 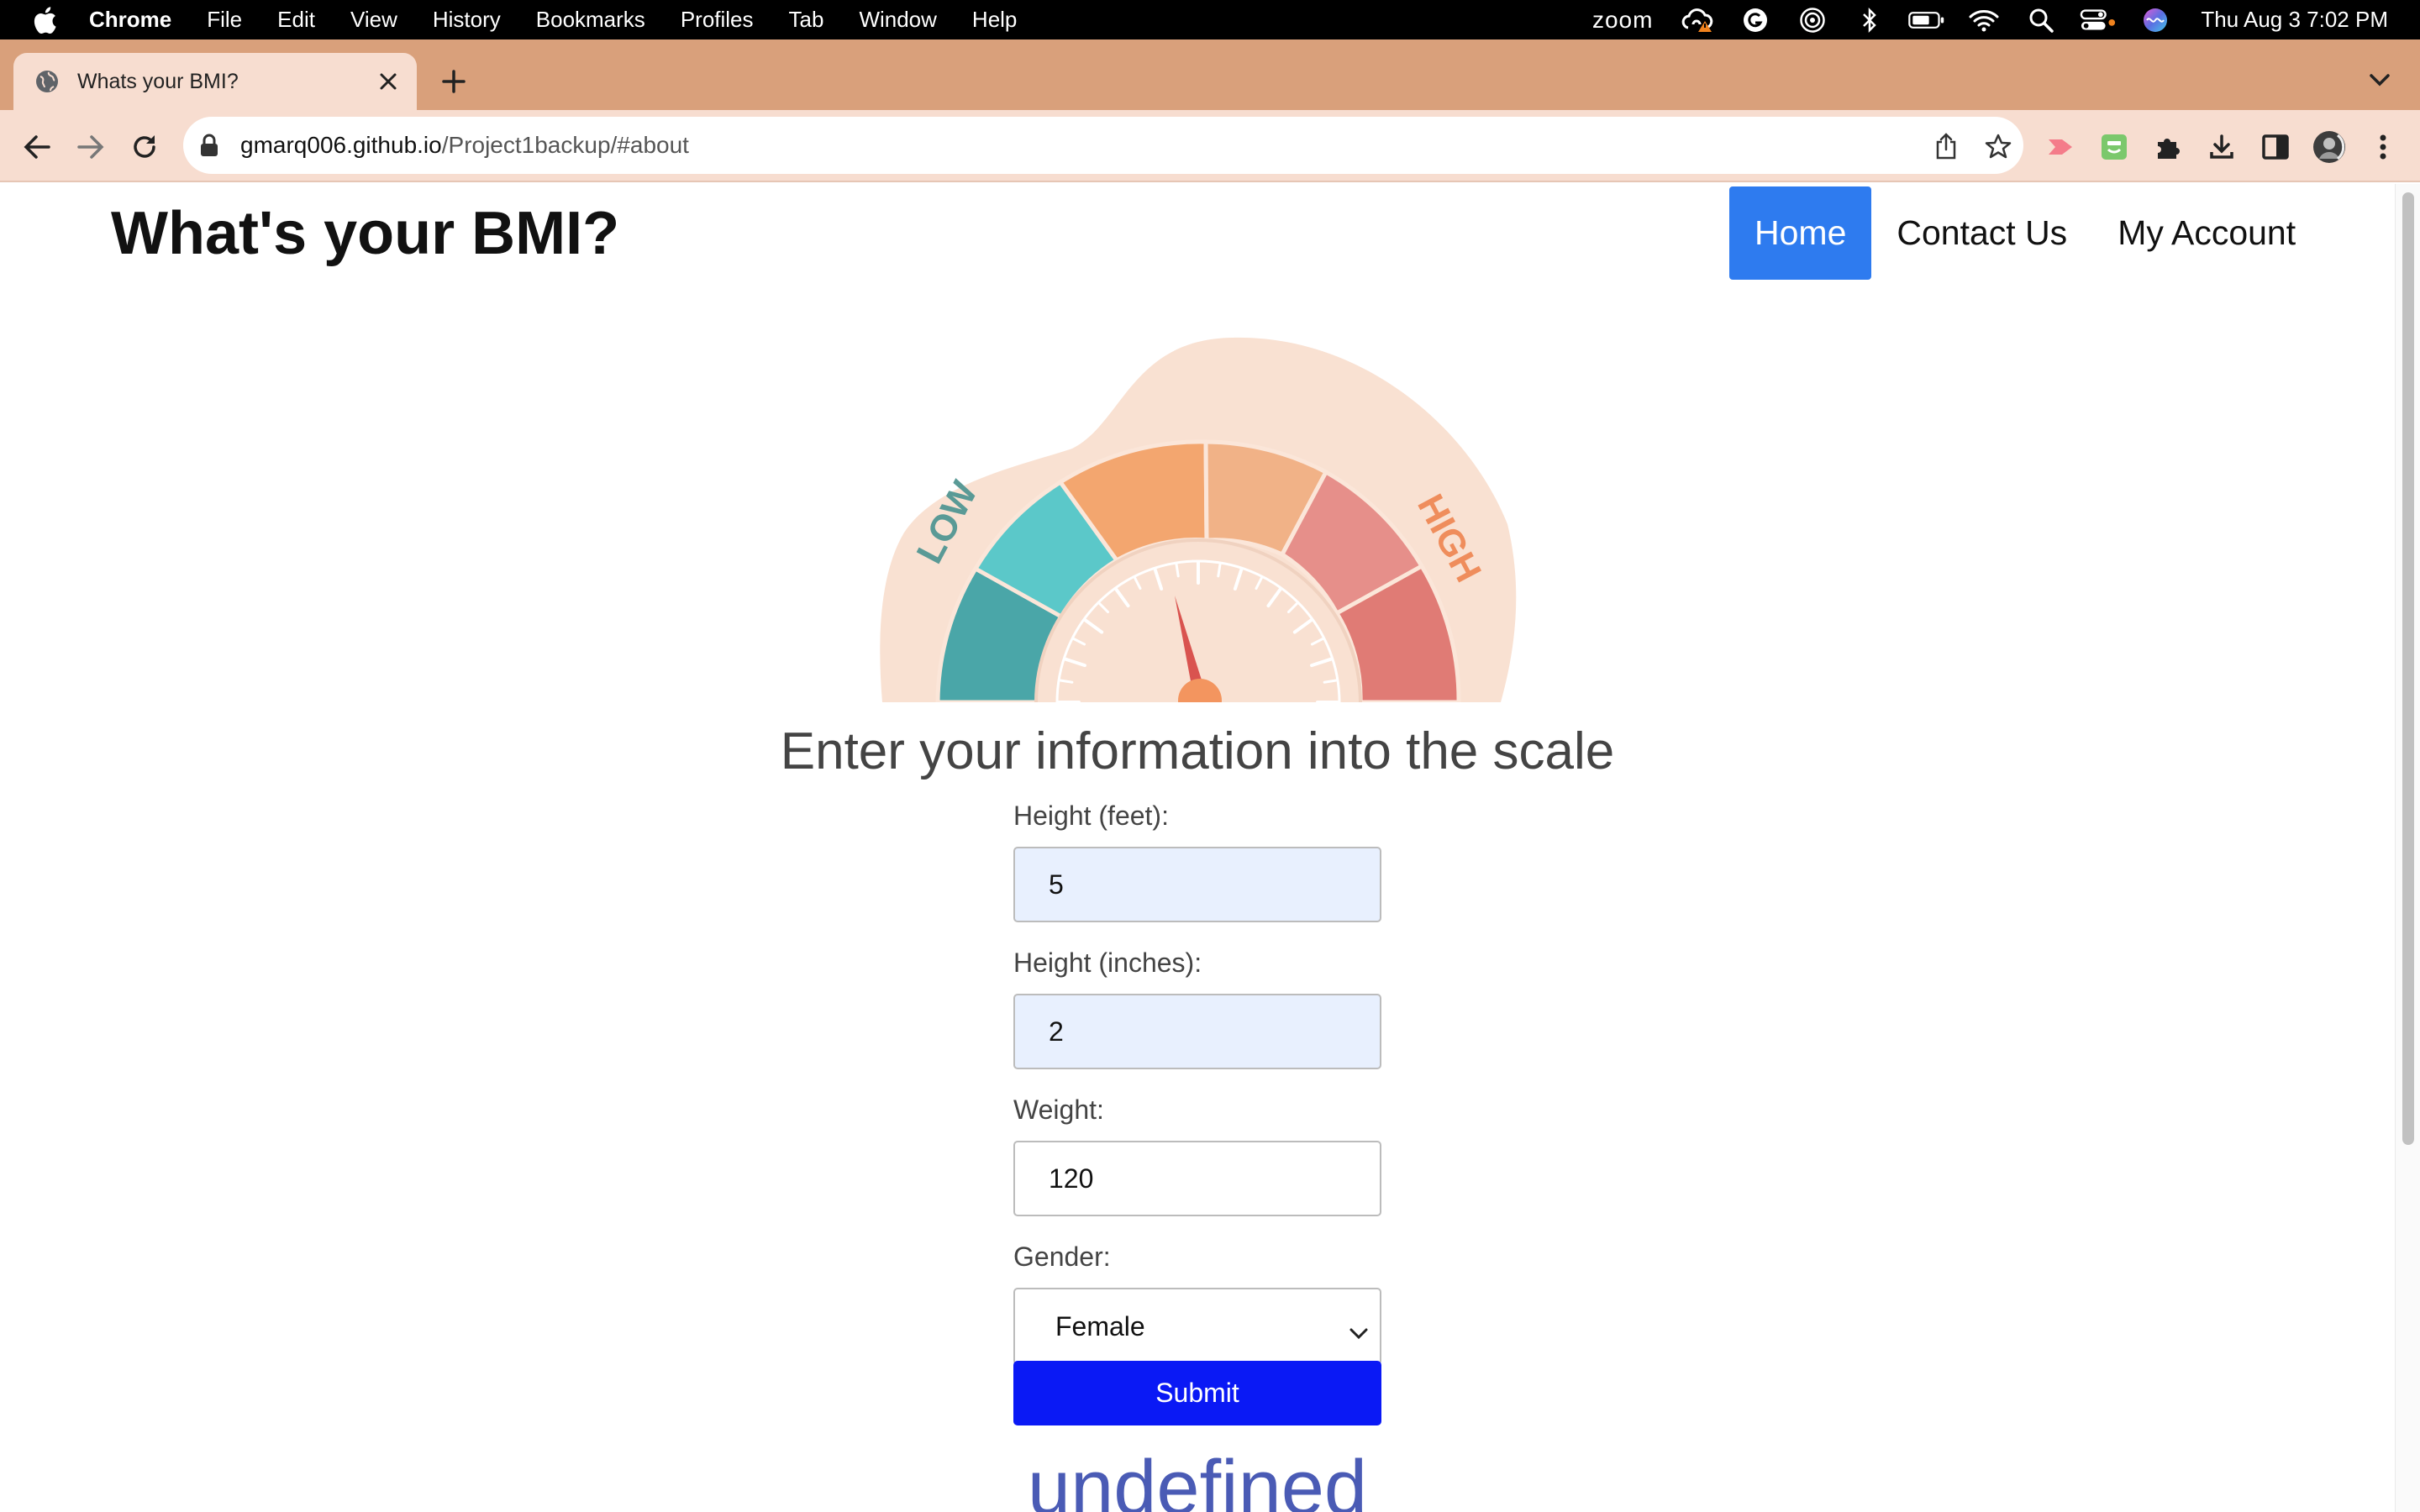 I want to click on side-panel-icon, so click(x=2275, y=147).